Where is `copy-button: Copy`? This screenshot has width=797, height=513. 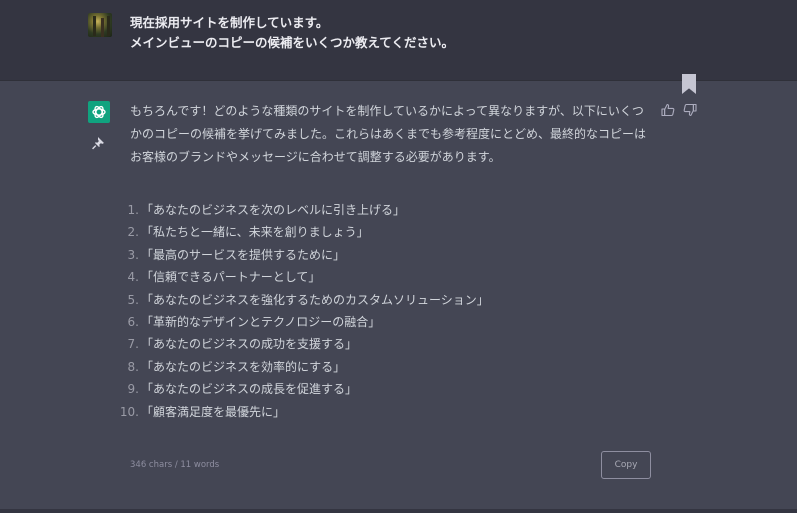
copy-button: Copy is located at coordinates (626, 465).